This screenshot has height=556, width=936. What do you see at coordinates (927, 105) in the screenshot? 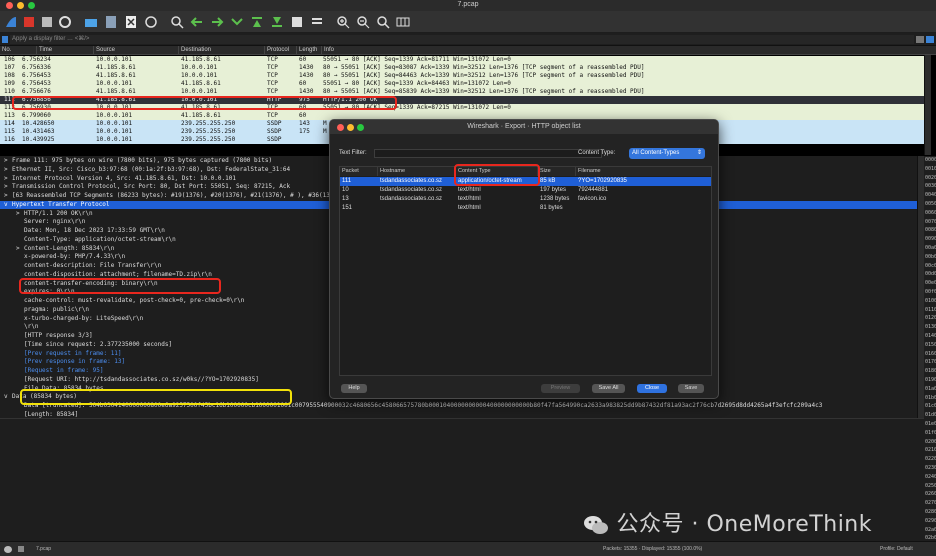
I see `packet-list-scrollbar` at bounding box center [927, 105].